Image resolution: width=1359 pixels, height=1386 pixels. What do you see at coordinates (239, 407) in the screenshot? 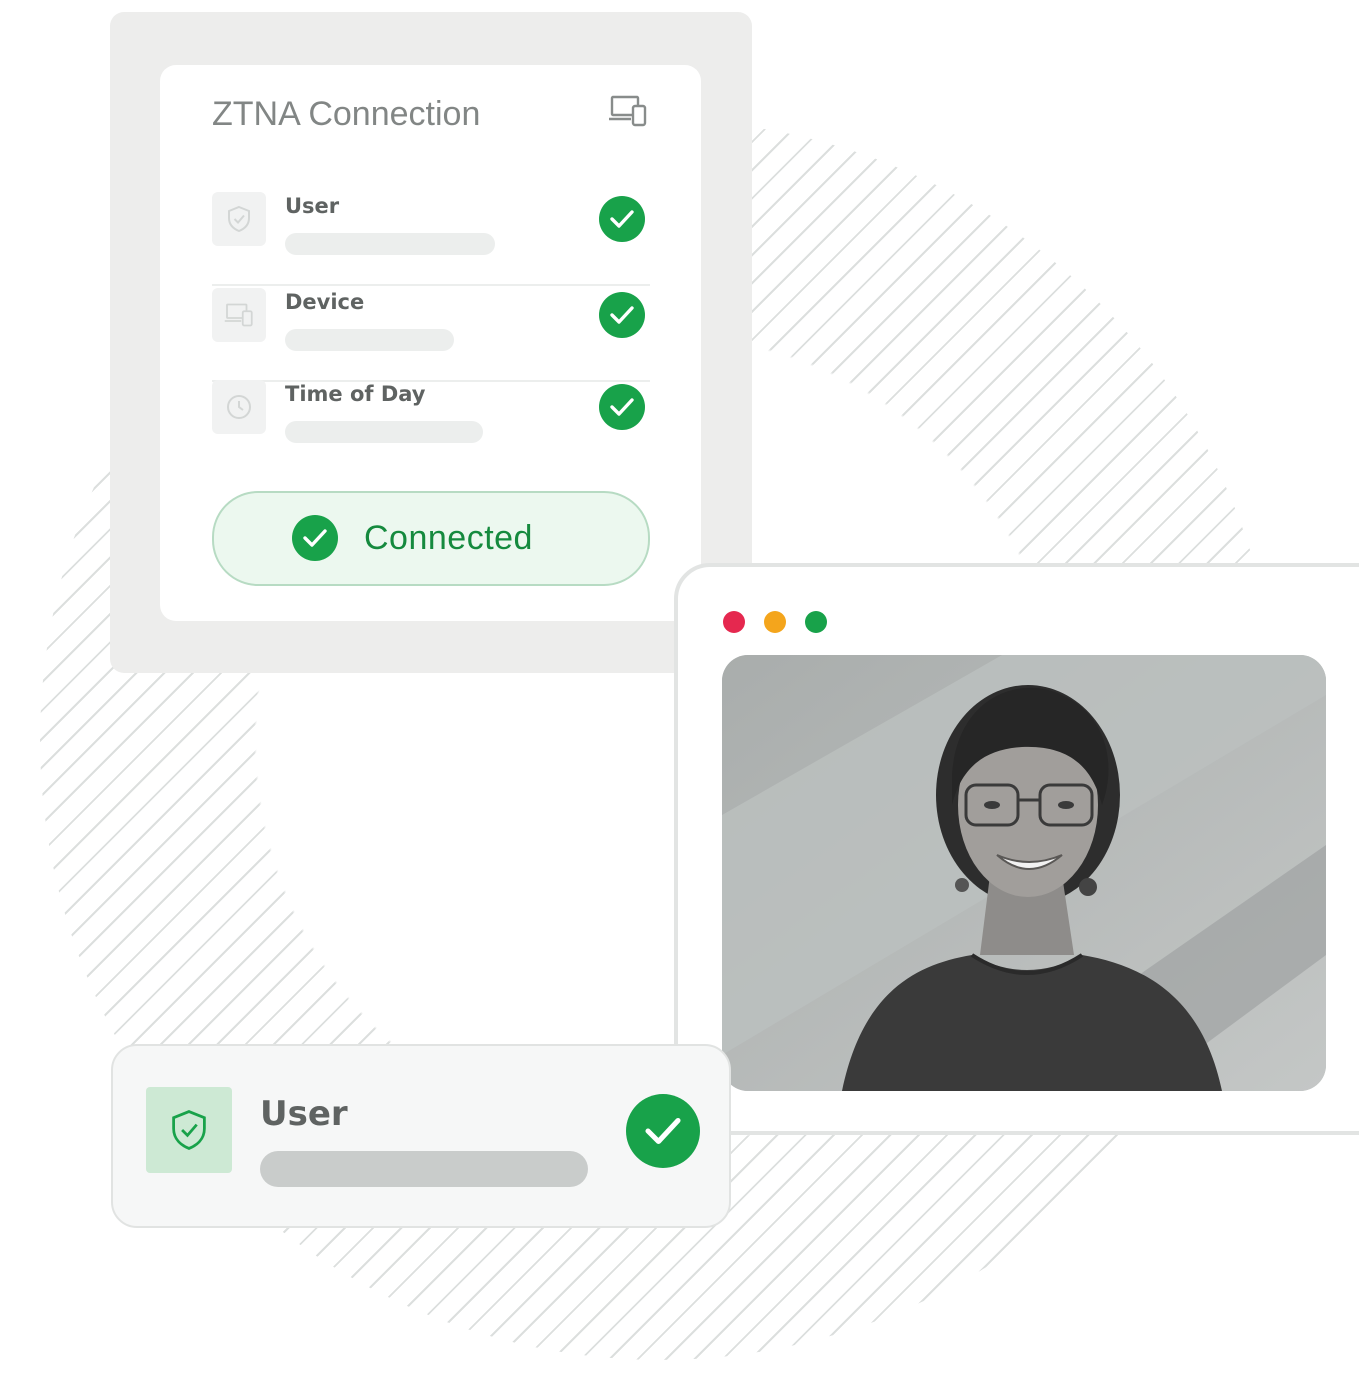
I see `clock-icon` at bounding box center [239, 407].